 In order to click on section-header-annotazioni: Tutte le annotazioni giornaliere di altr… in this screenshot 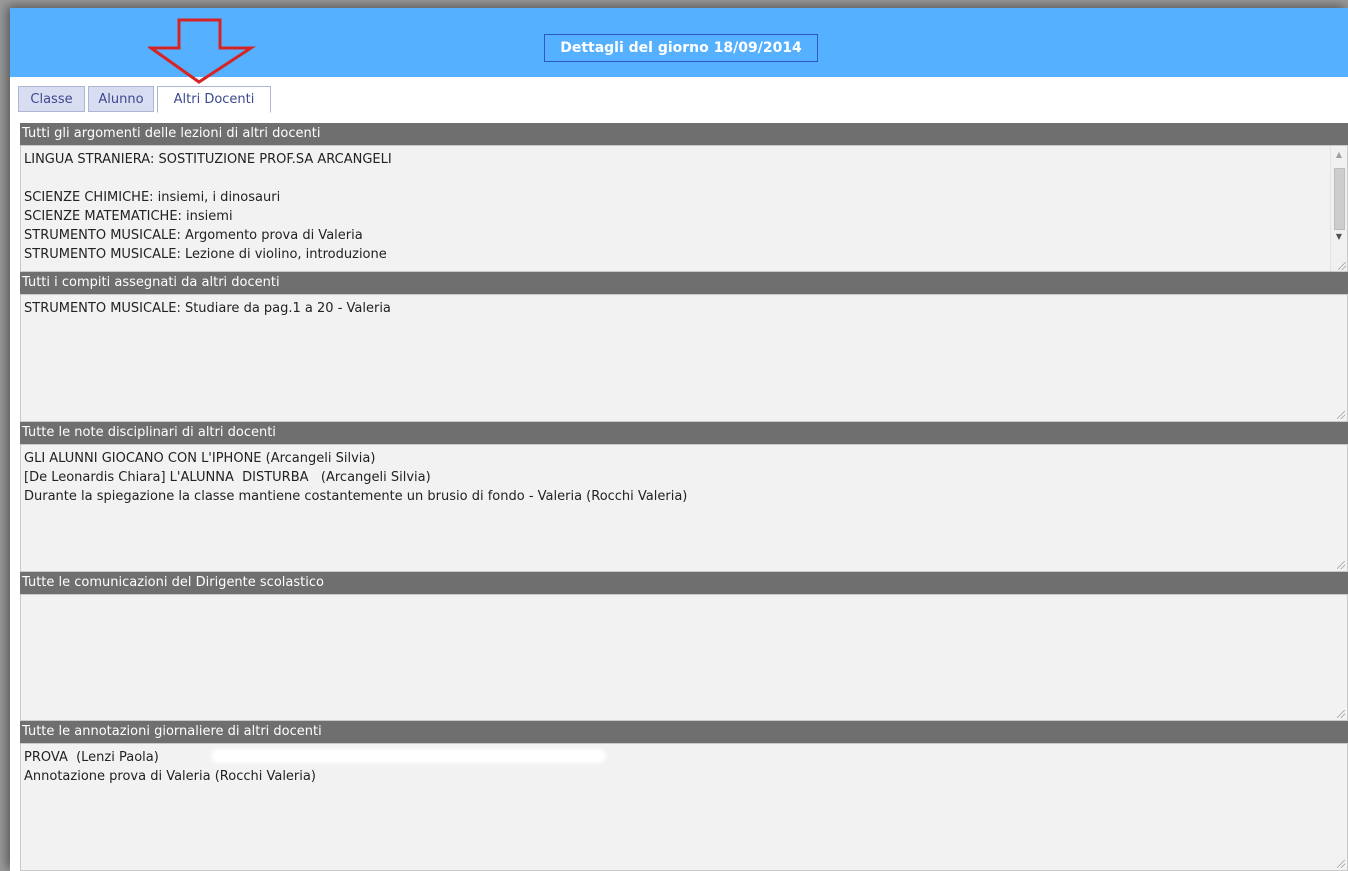, I will do `click(684, 732)`.